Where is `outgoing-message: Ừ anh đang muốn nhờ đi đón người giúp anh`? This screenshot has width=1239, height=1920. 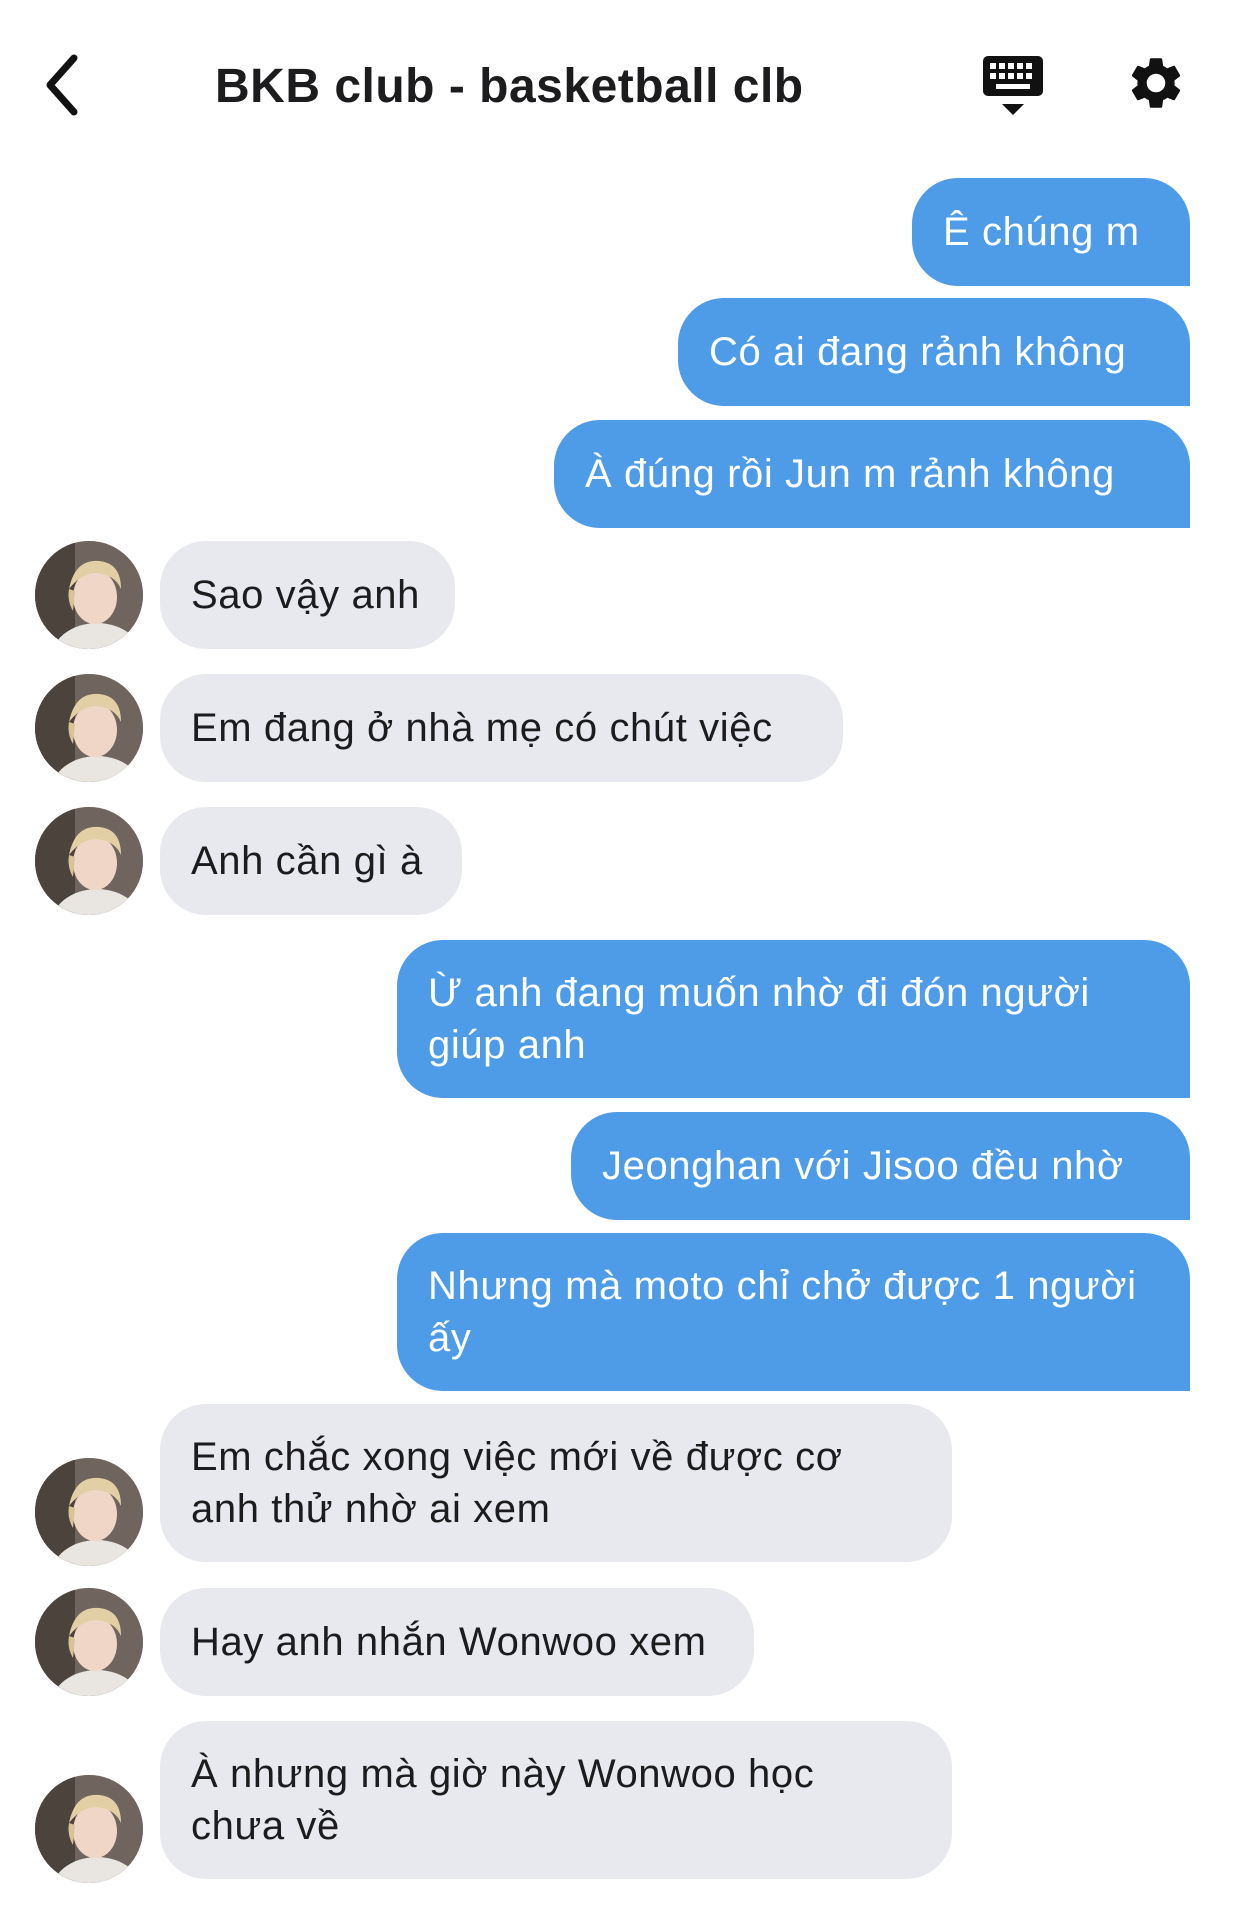
outgoing-message: Ừ anh đang muốn nhờ đi đón người giúp anh is located at coordinates (793, 1019).